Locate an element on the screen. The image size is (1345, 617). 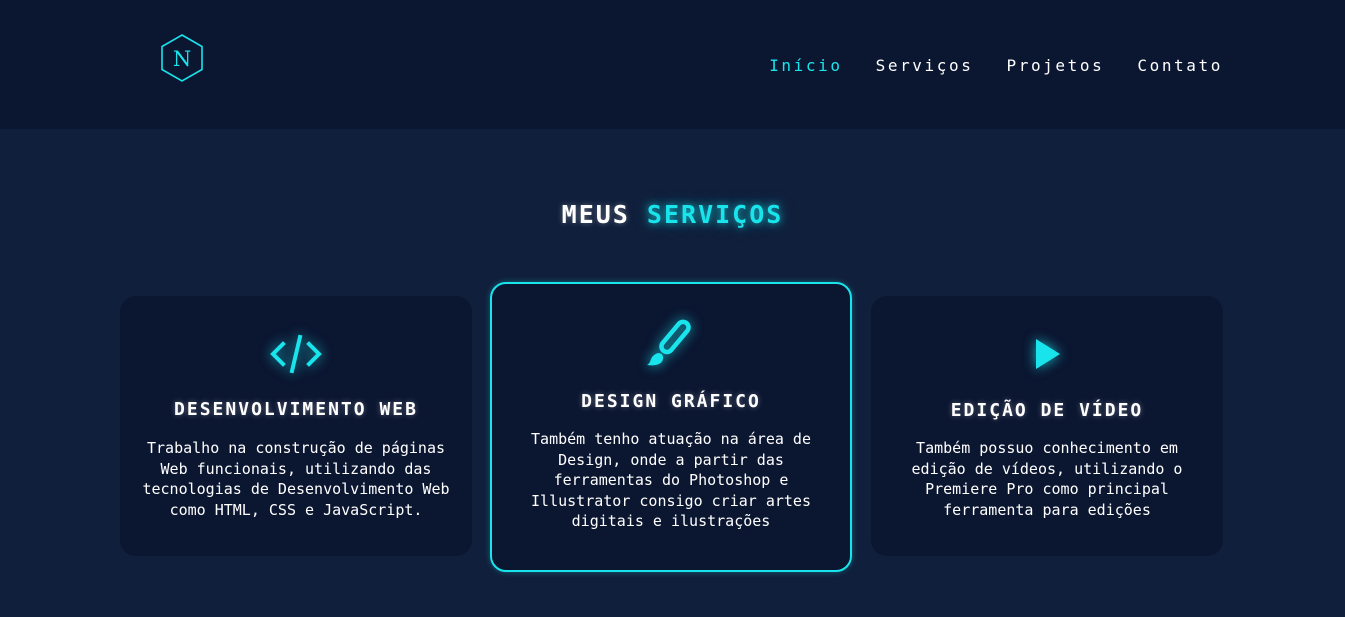
paintbrush-icon is located at coordinates (671, 346).